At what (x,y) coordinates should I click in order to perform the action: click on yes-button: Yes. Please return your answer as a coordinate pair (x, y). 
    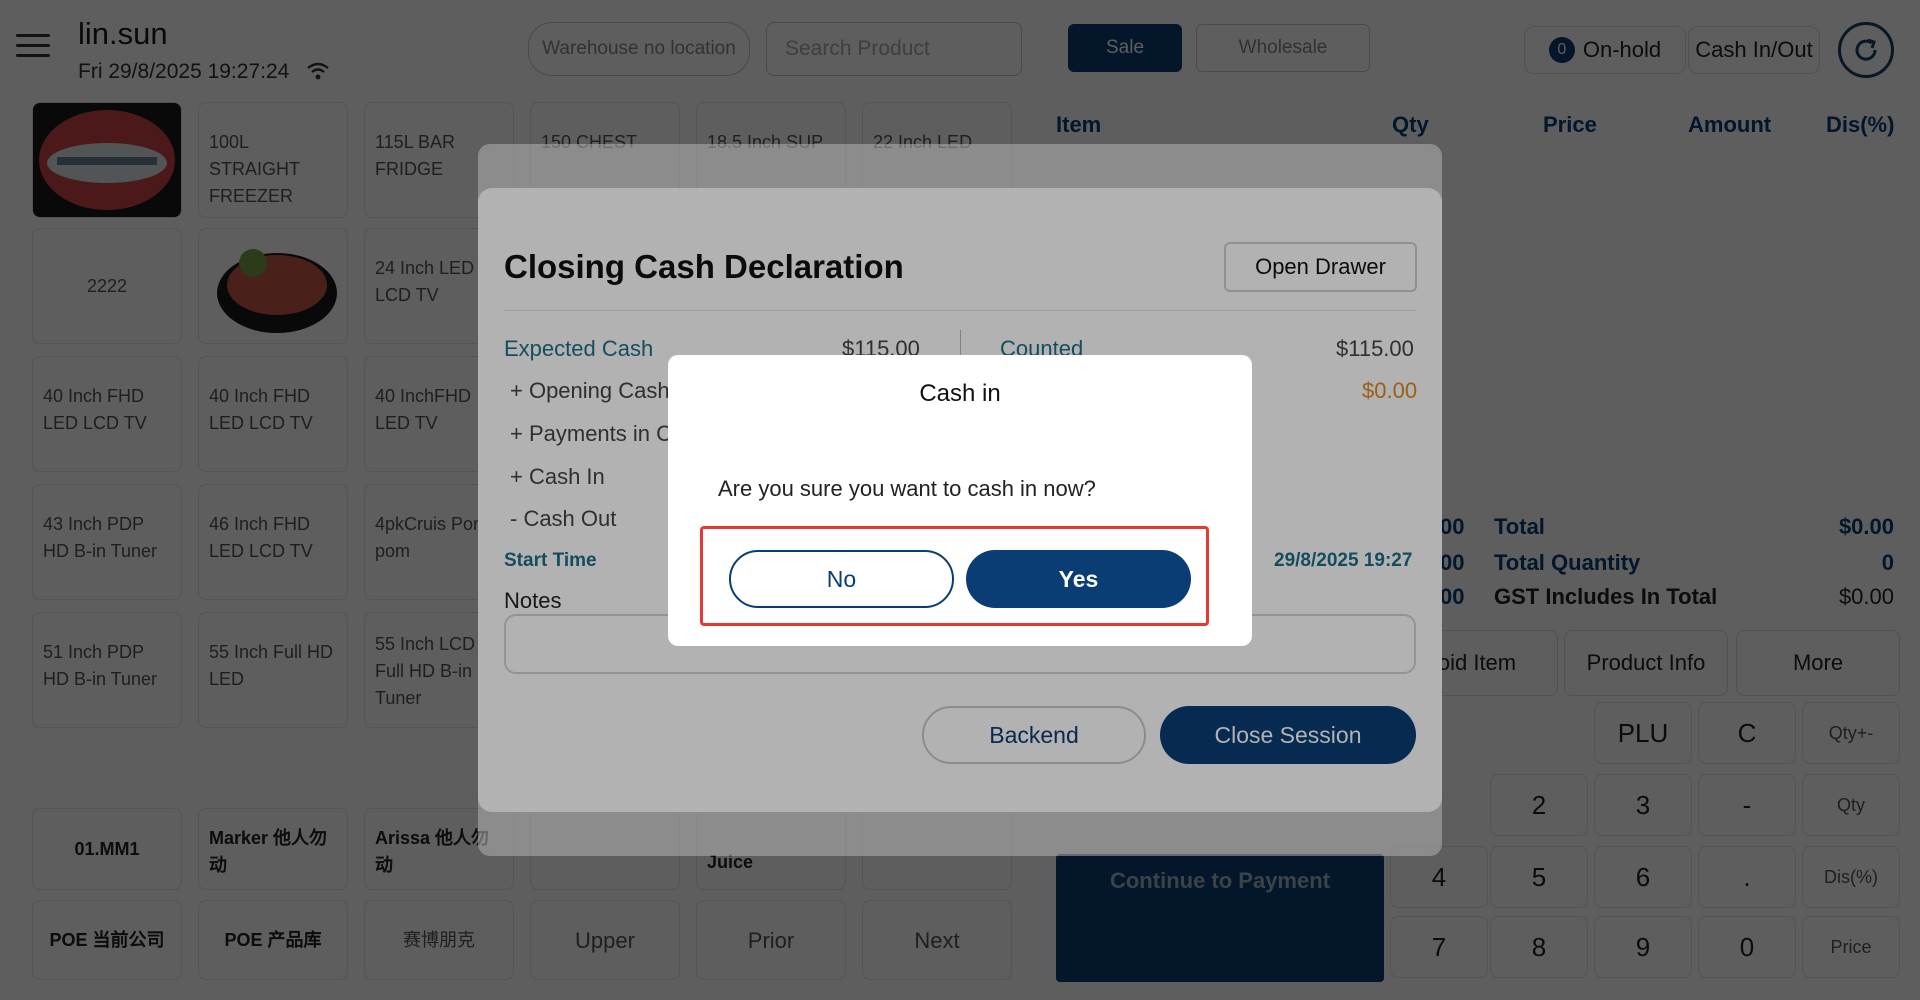
    Looking at the image, I should click on (1078, 579).